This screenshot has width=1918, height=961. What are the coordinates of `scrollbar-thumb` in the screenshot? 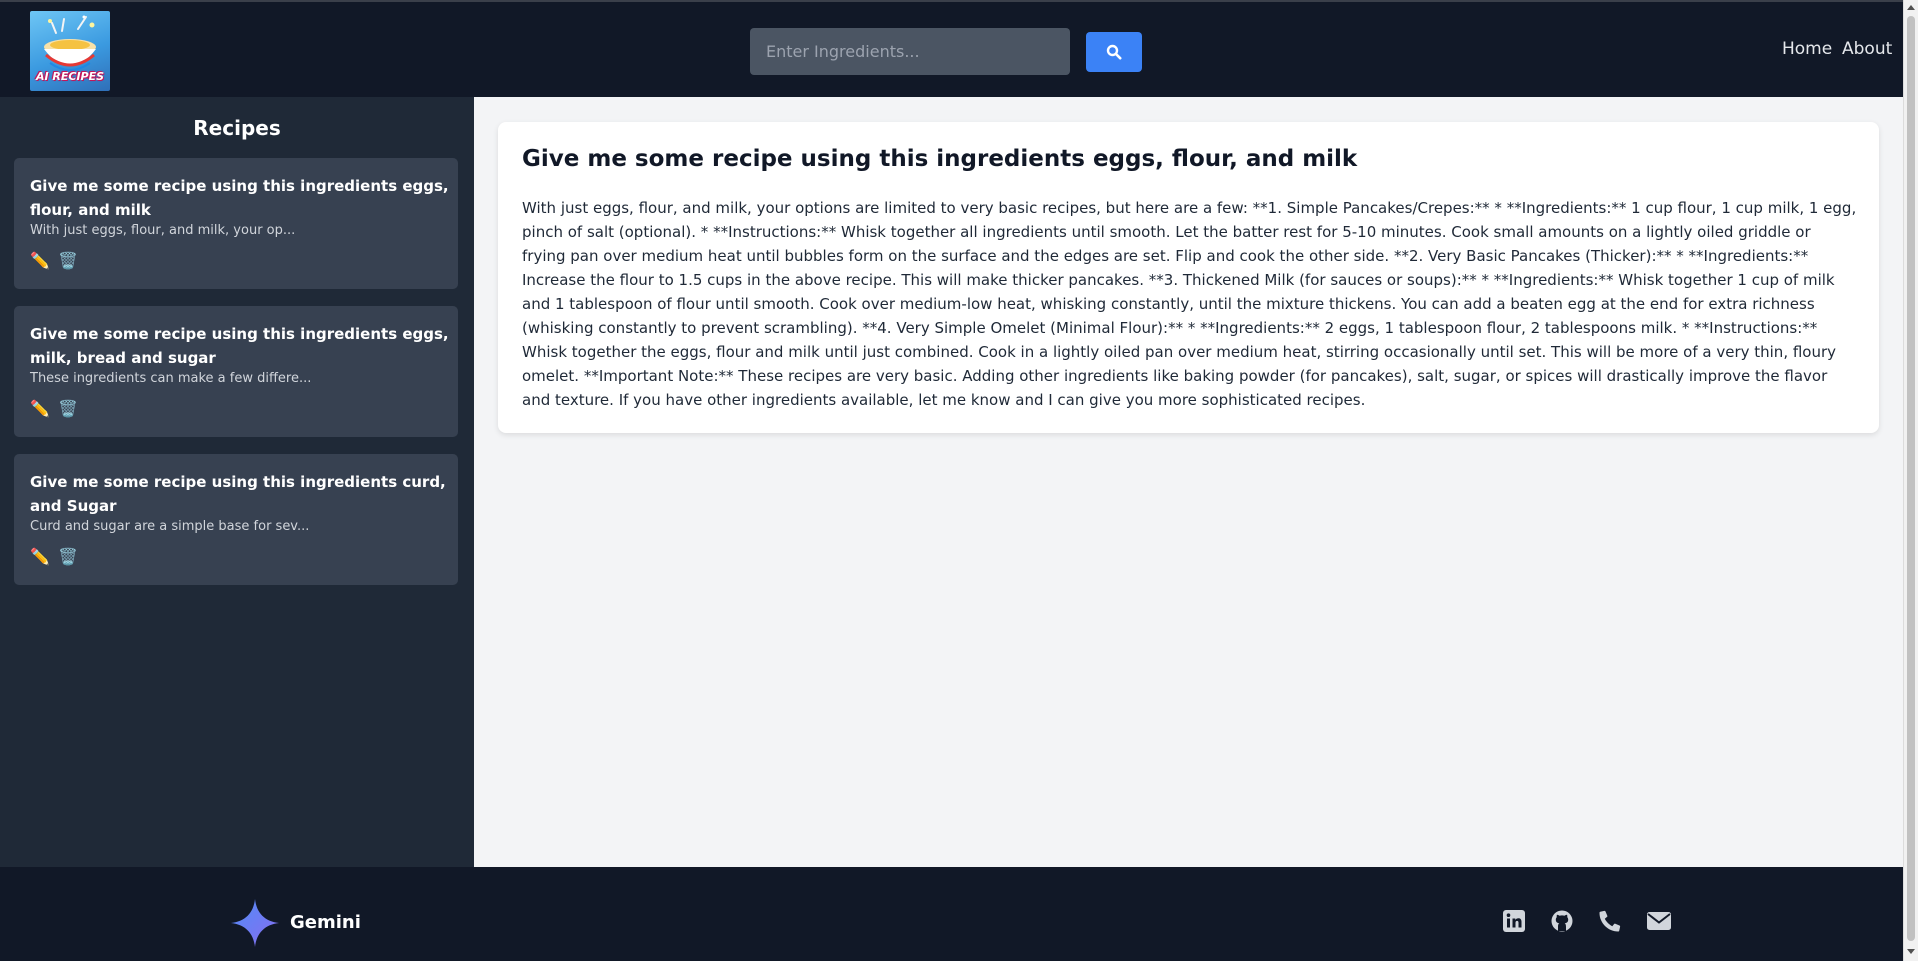 It's located at (1911, 478).